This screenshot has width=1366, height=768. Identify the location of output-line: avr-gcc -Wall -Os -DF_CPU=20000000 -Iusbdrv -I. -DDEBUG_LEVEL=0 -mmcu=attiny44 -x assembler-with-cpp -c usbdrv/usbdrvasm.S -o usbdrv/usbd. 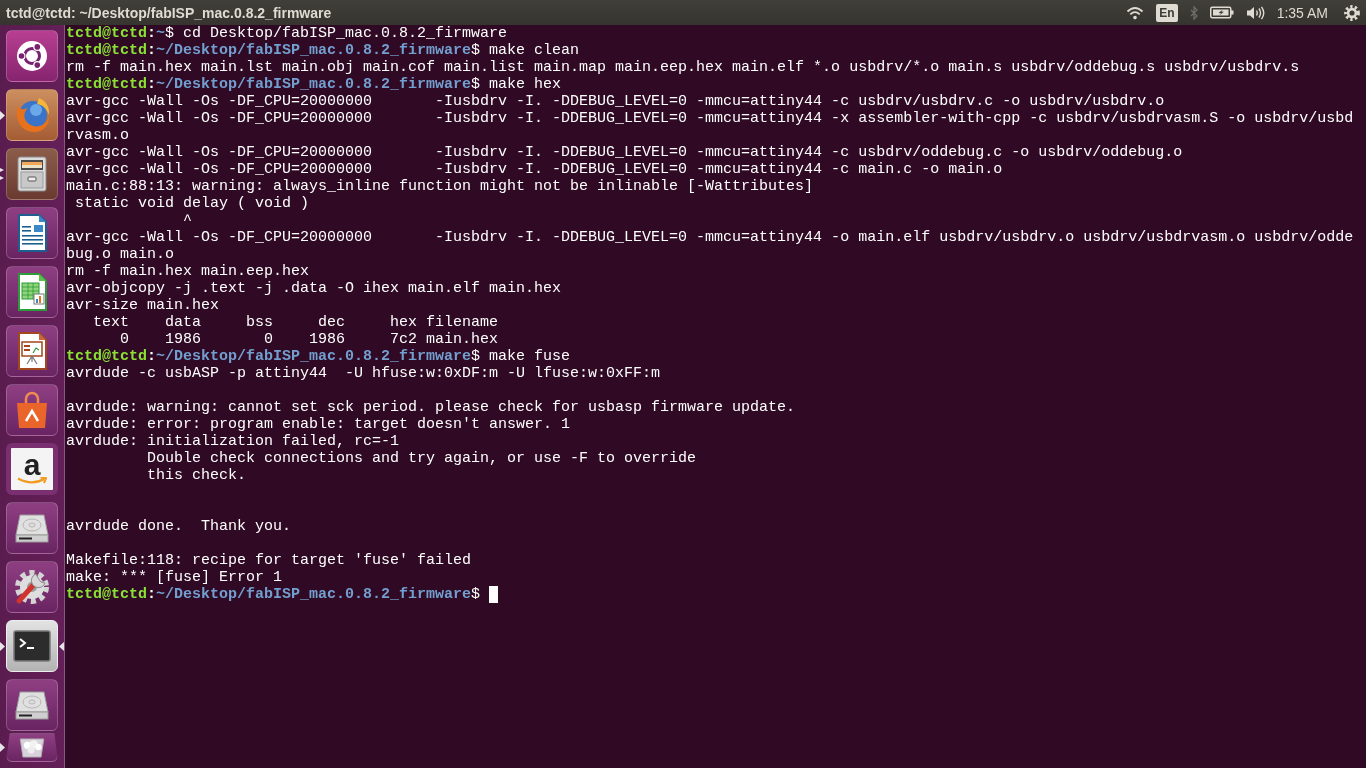
(710, 118).